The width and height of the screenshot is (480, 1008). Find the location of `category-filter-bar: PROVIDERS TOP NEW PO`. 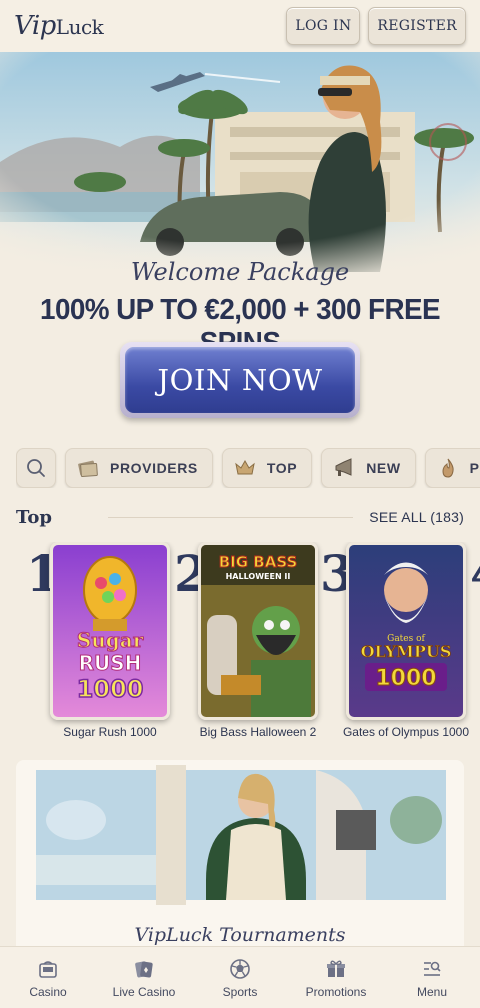

category-filter-bar: PROVIDERS TOP NEW PO is located at coordinates (248, 468).